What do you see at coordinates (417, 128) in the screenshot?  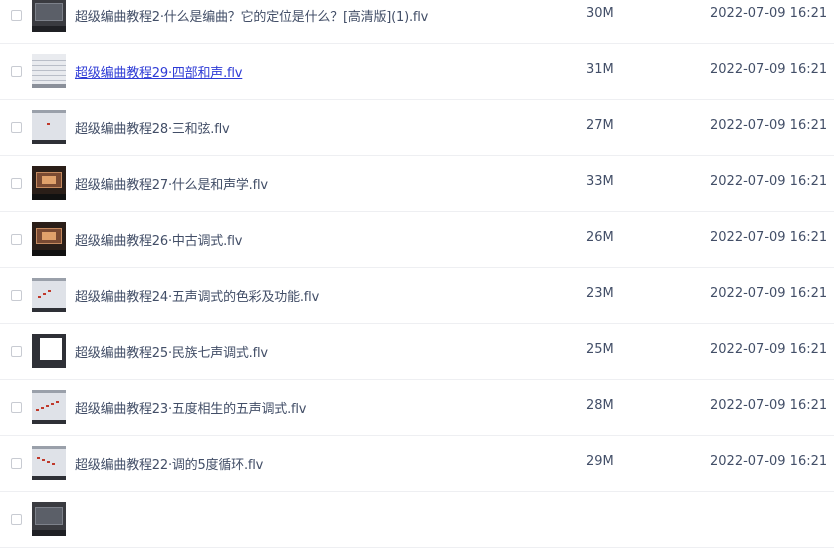 I see `file-row: 超级编曲教程28·三和弦.flv 27M 2022-07-09 16:21` at bounding box center [417, 128].